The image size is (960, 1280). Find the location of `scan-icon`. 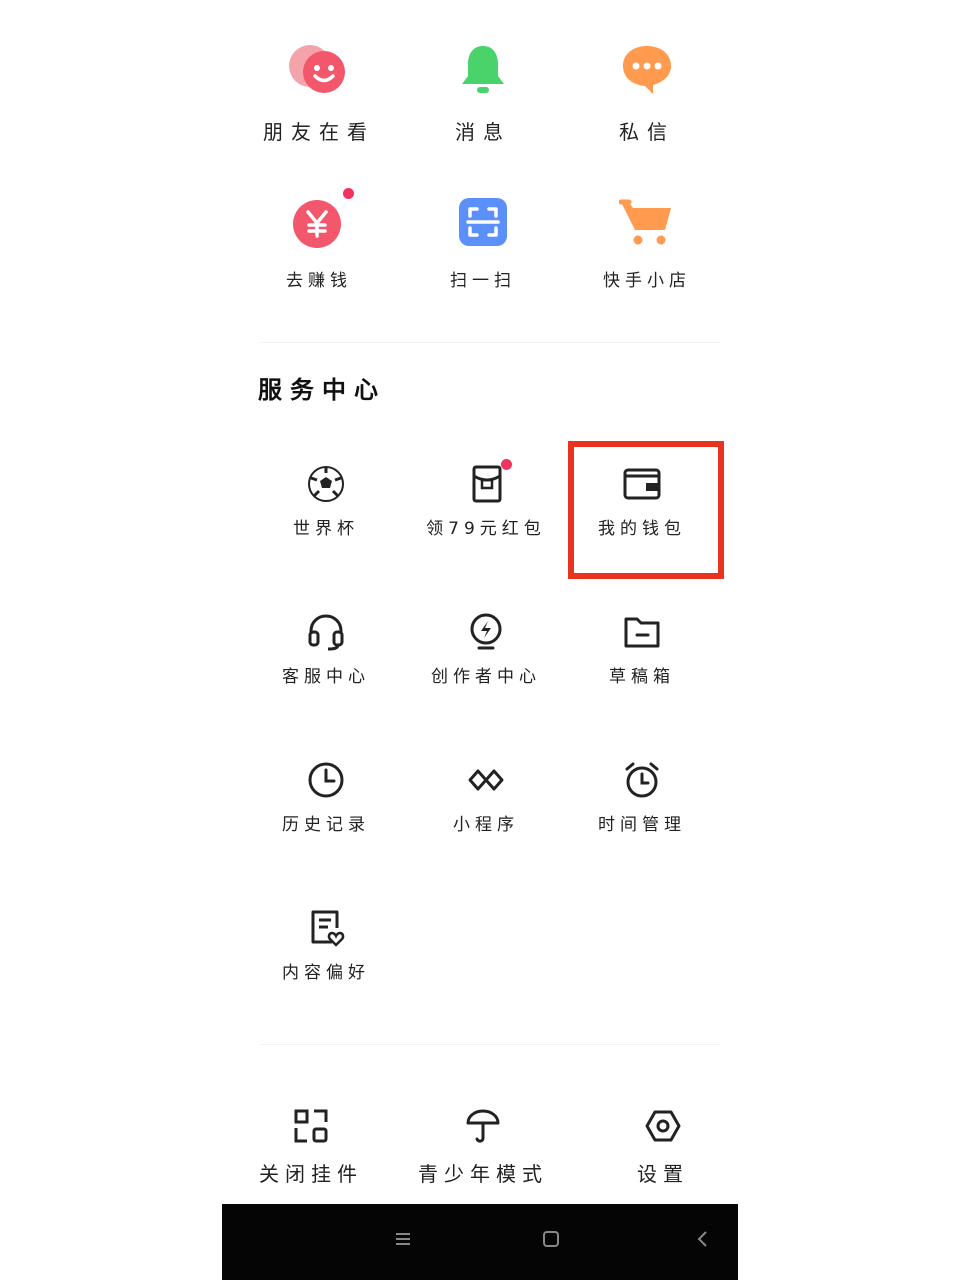

scan-icon is located at coordinates (483, 222).